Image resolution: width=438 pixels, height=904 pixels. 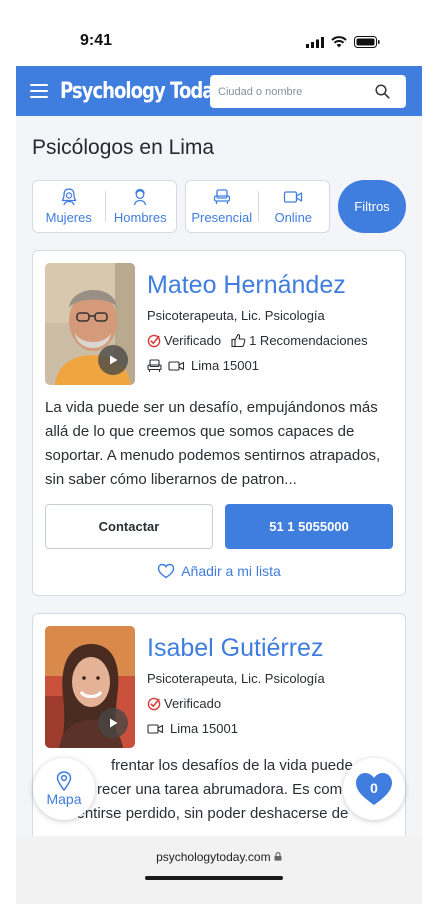 I want to click on recommendations-badge: 1 Recomendaciones, so click(x=299, y=340).